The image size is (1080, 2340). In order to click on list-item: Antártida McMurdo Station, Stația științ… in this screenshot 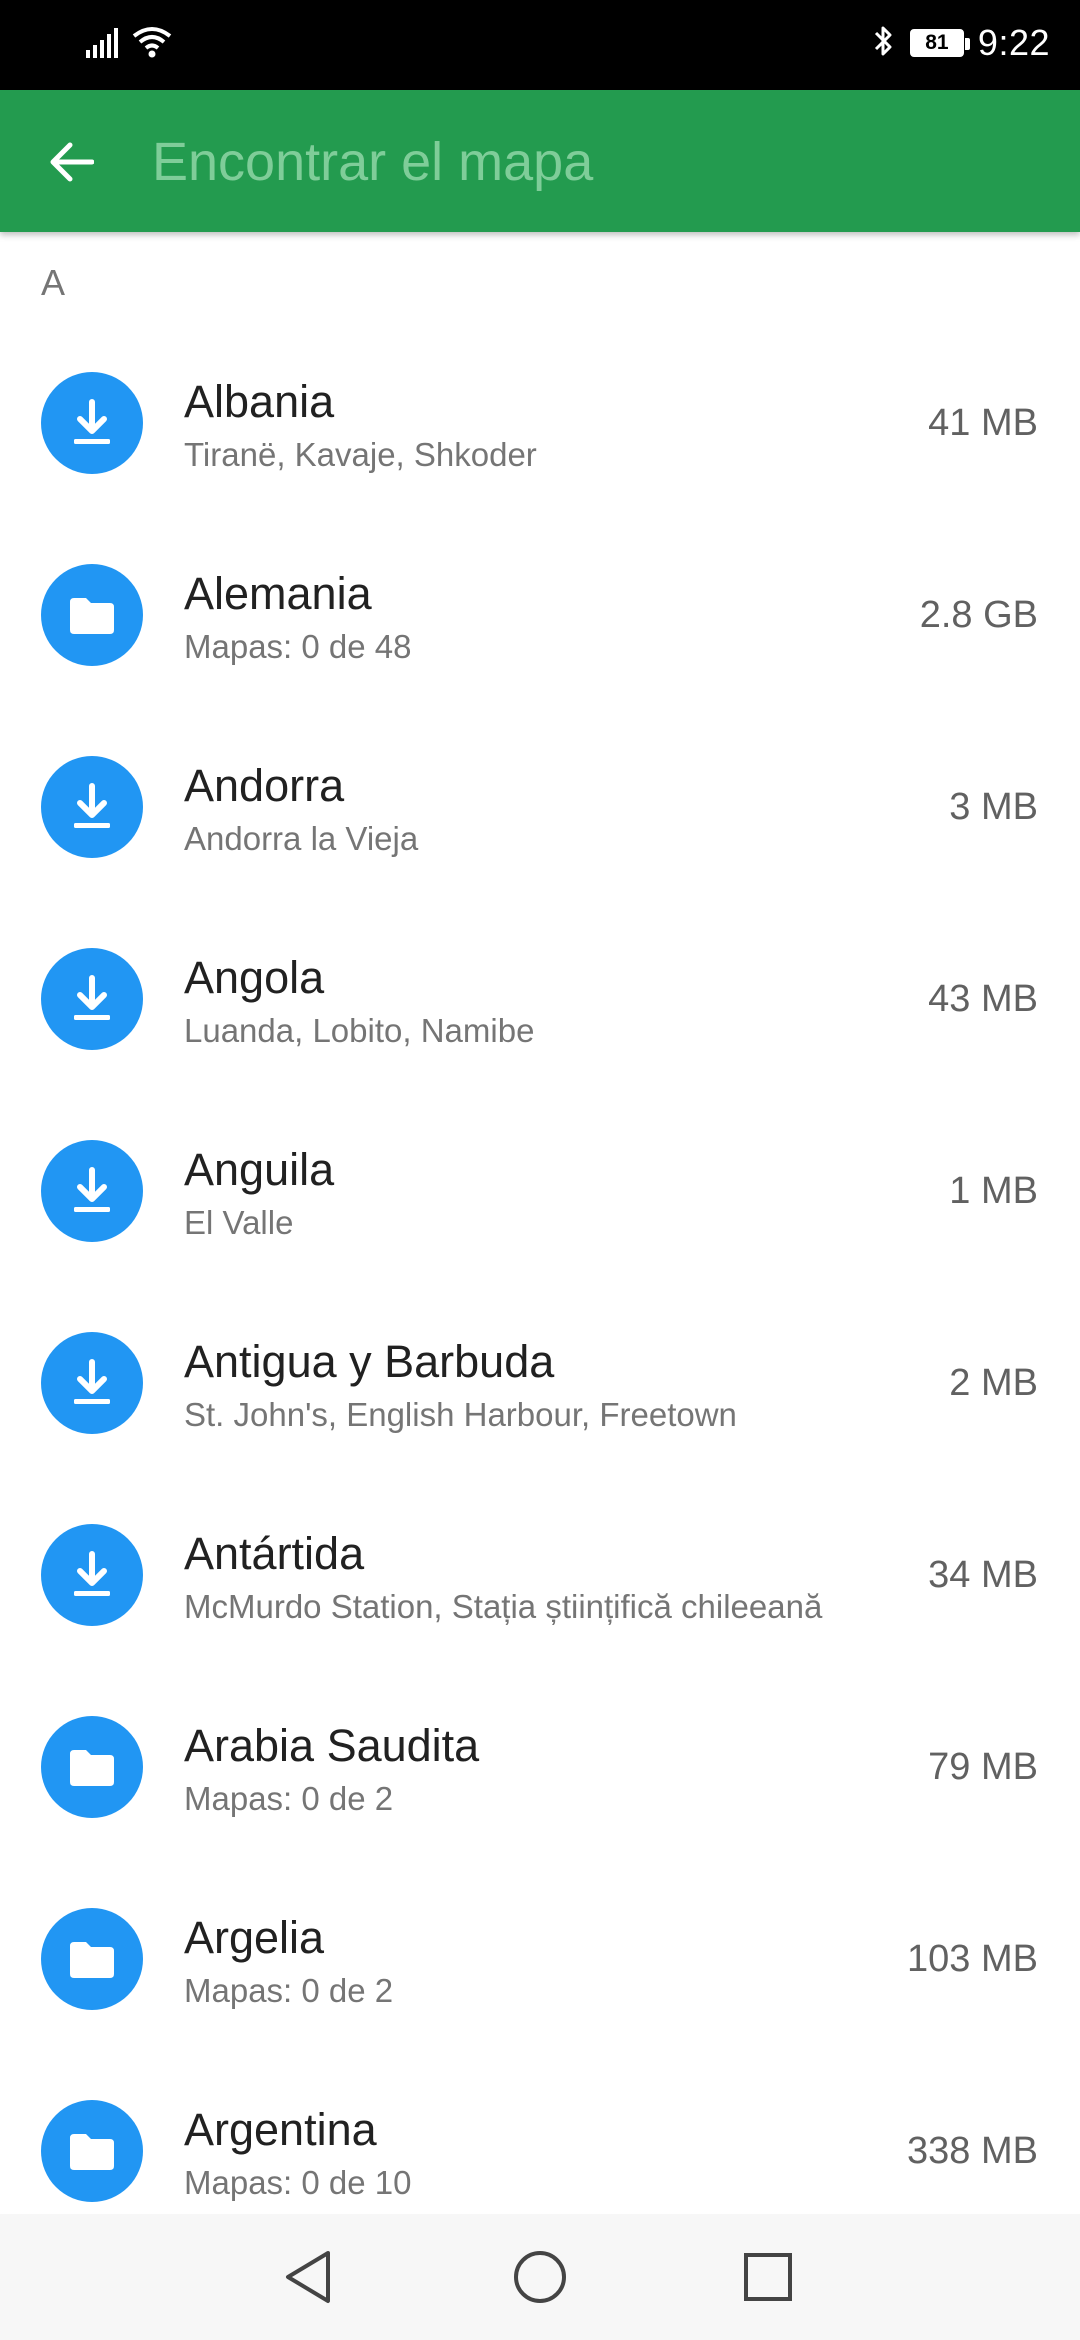, I will do `click(540, 1578)`.